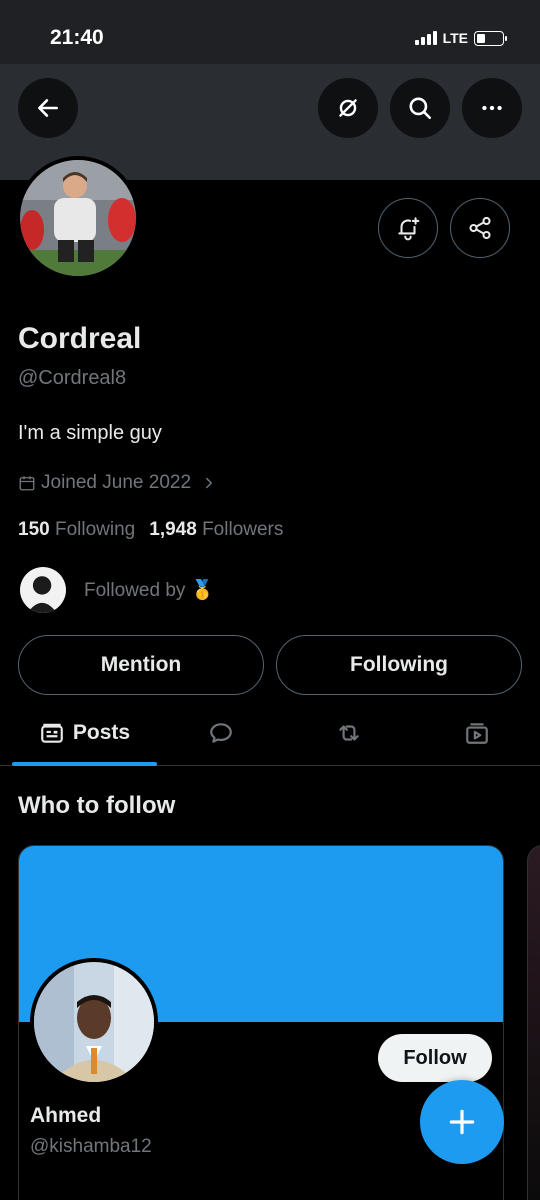 The image size is (540, 1200). I want to click on profile-bio: I'm a simple guy, so click(90, 433).